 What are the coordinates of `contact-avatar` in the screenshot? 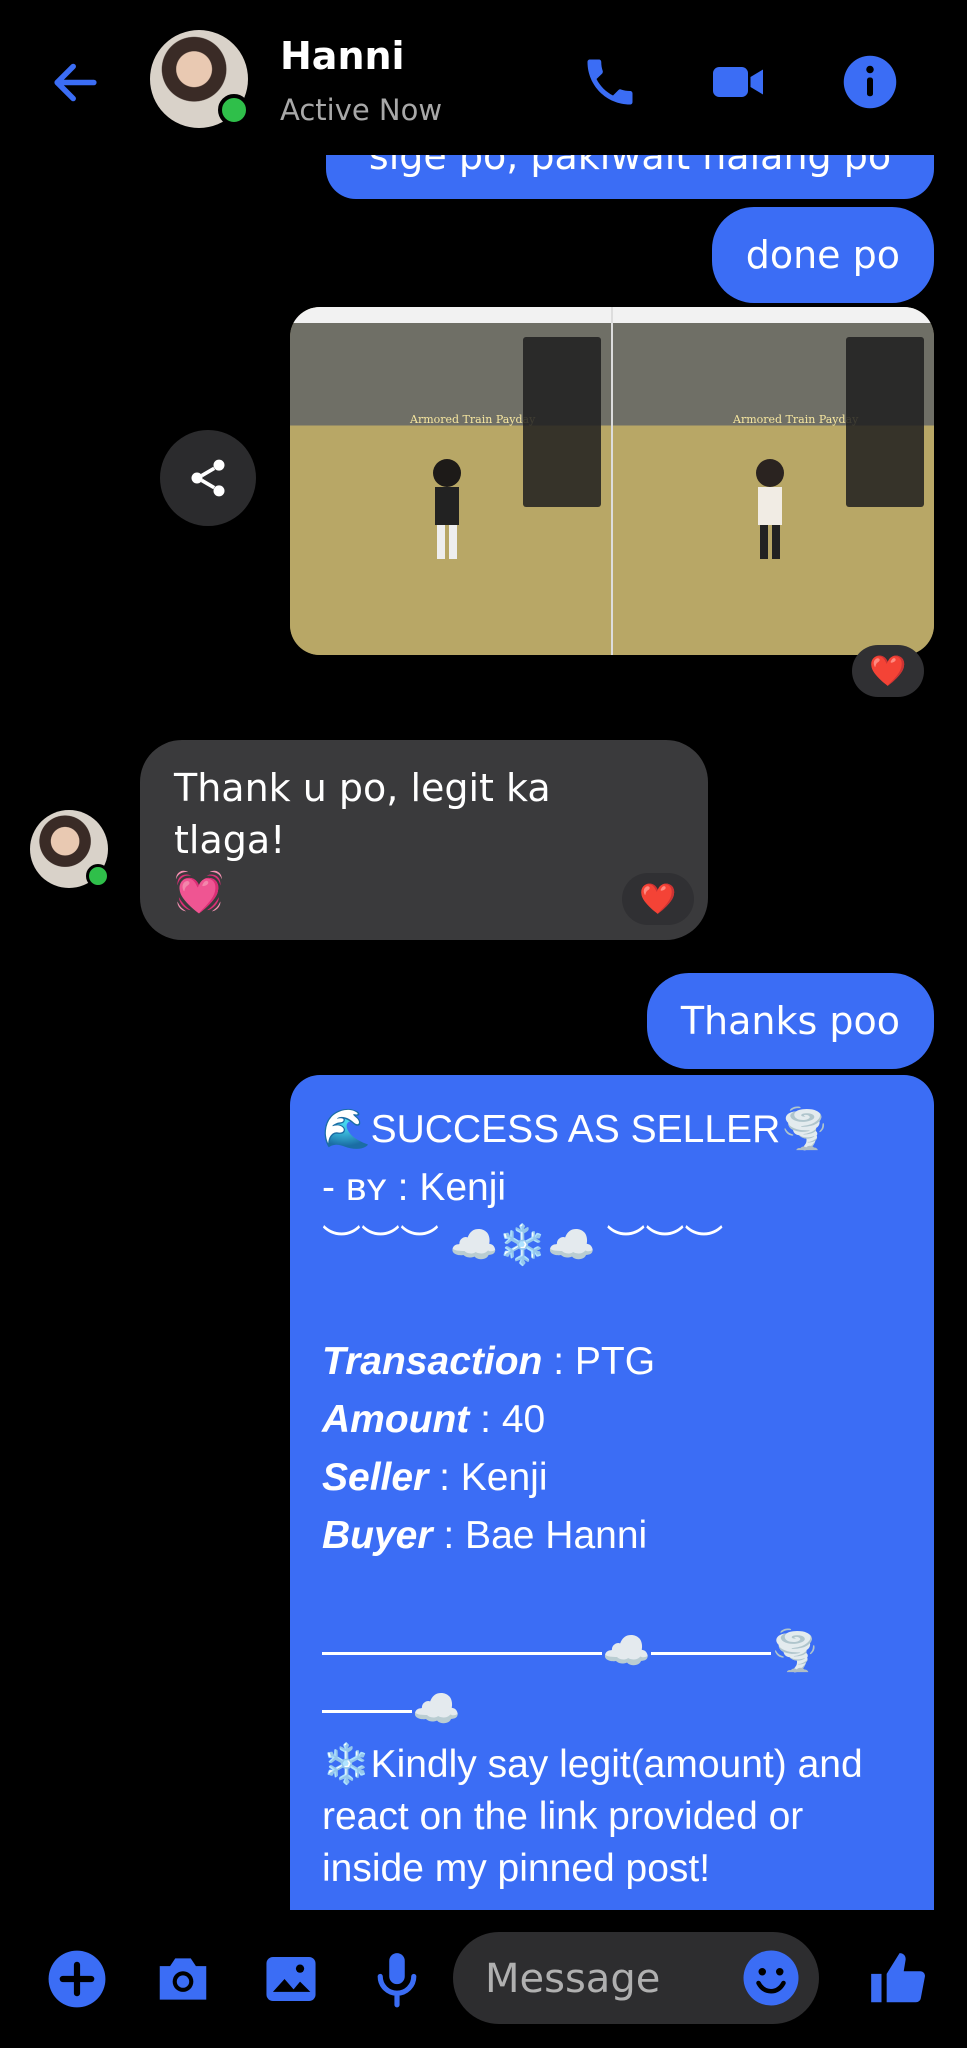 It's located at (200, 79).